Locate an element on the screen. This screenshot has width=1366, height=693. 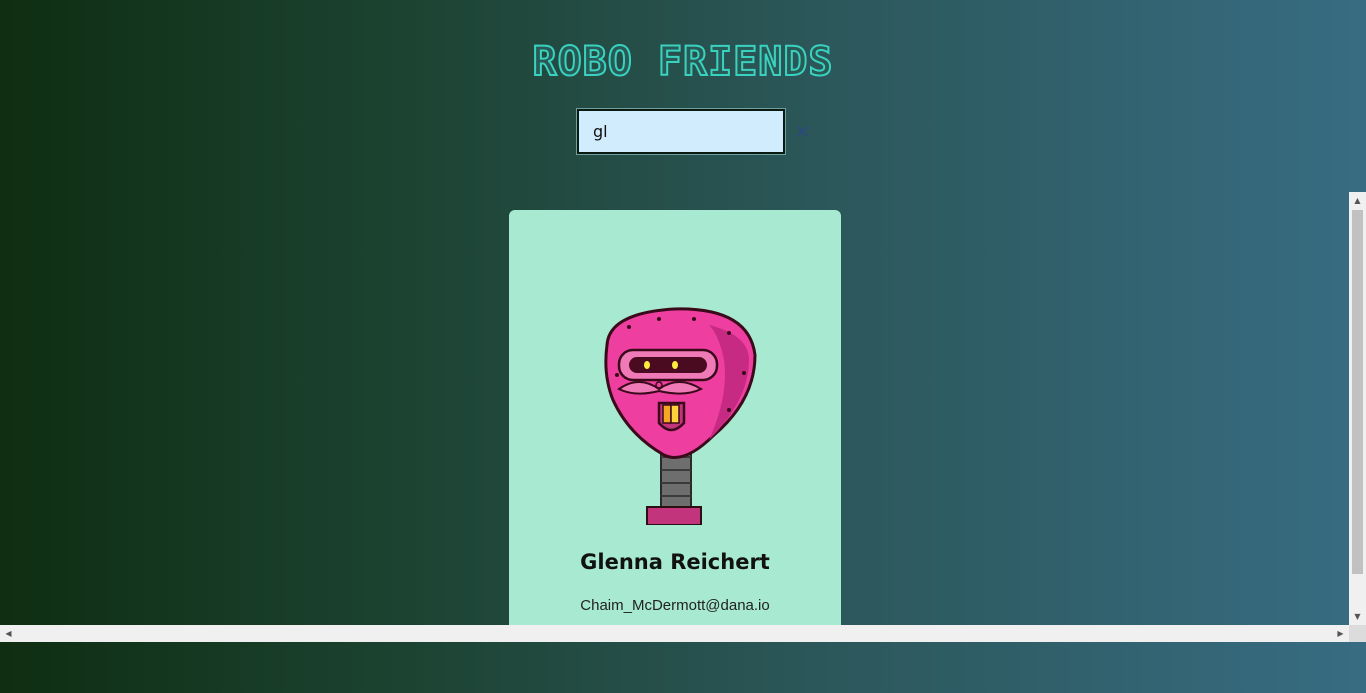
scroll-down-icon: ▼ is located at coordinates (1357, 616).